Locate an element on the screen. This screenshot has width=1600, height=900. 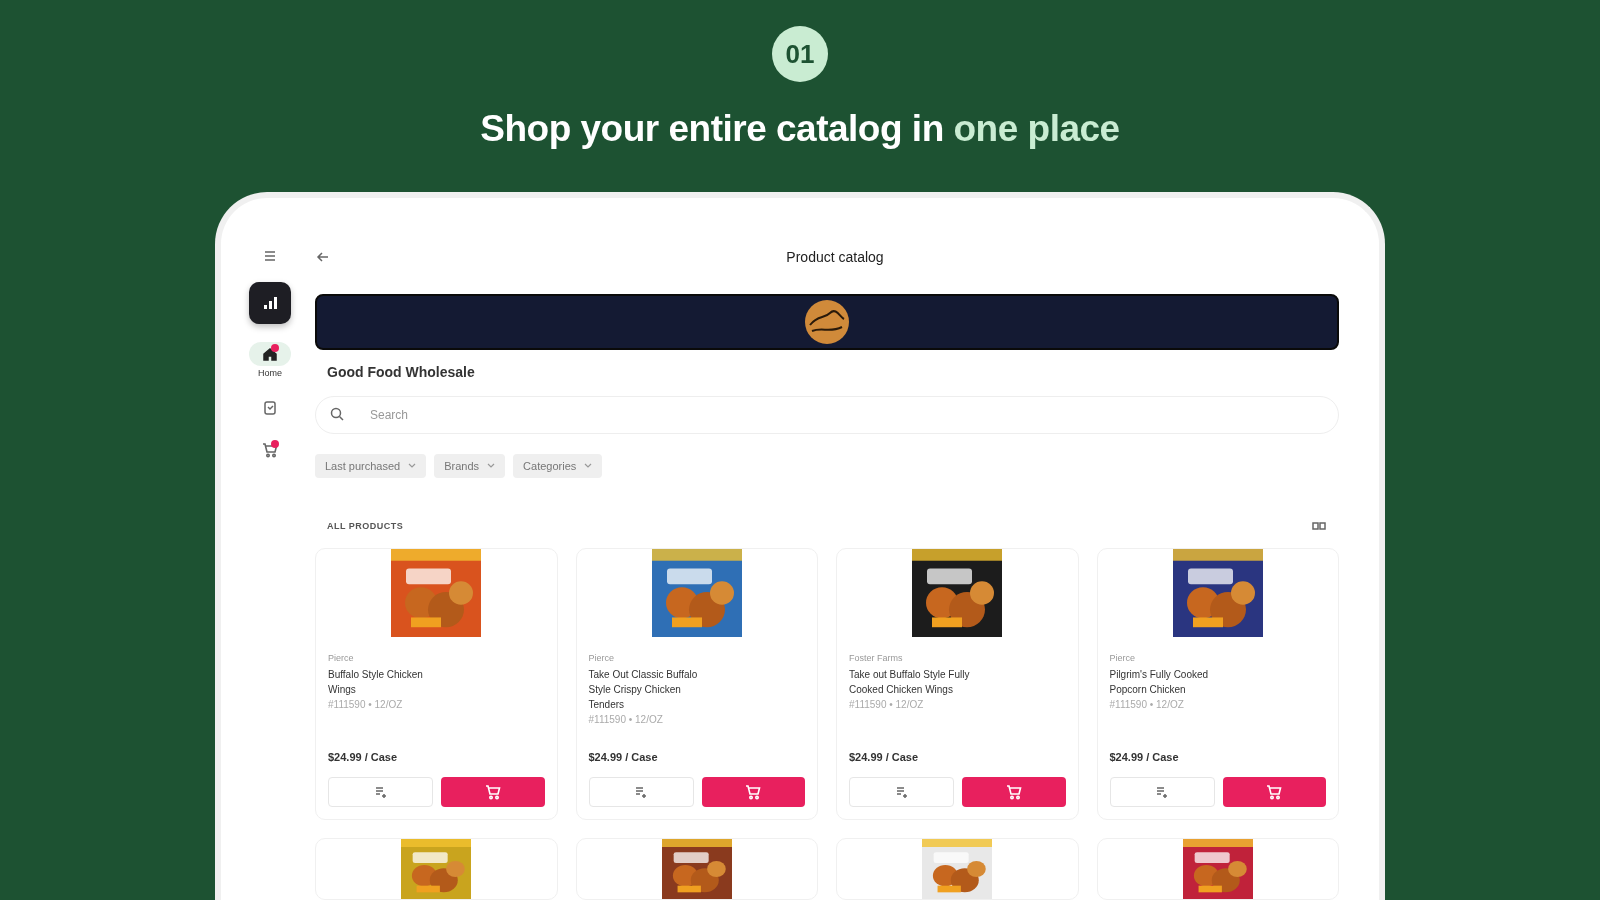
menu-icon is located at coordinates (270, 256).